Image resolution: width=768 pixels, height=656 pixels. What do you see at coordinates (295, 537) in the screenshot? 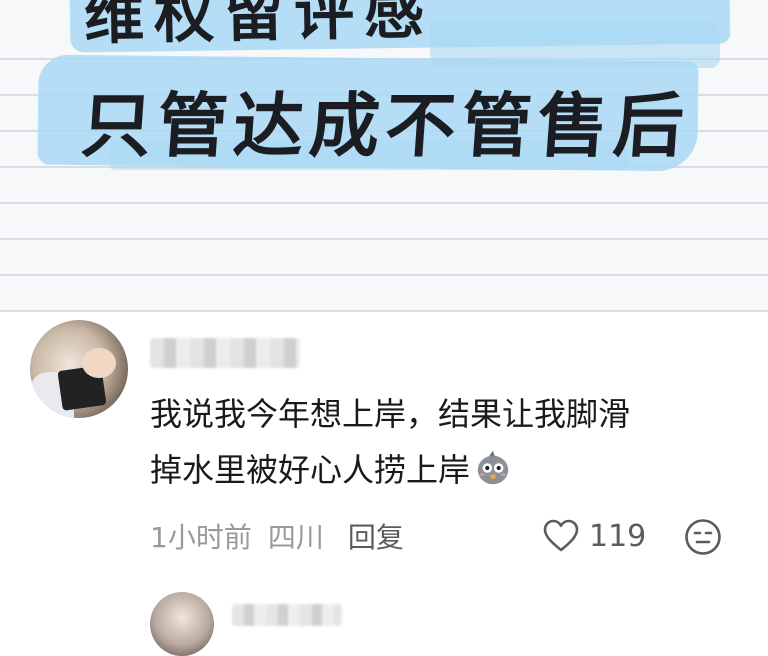
I see `comment-location: 四川` at bounding box center [295, 537].